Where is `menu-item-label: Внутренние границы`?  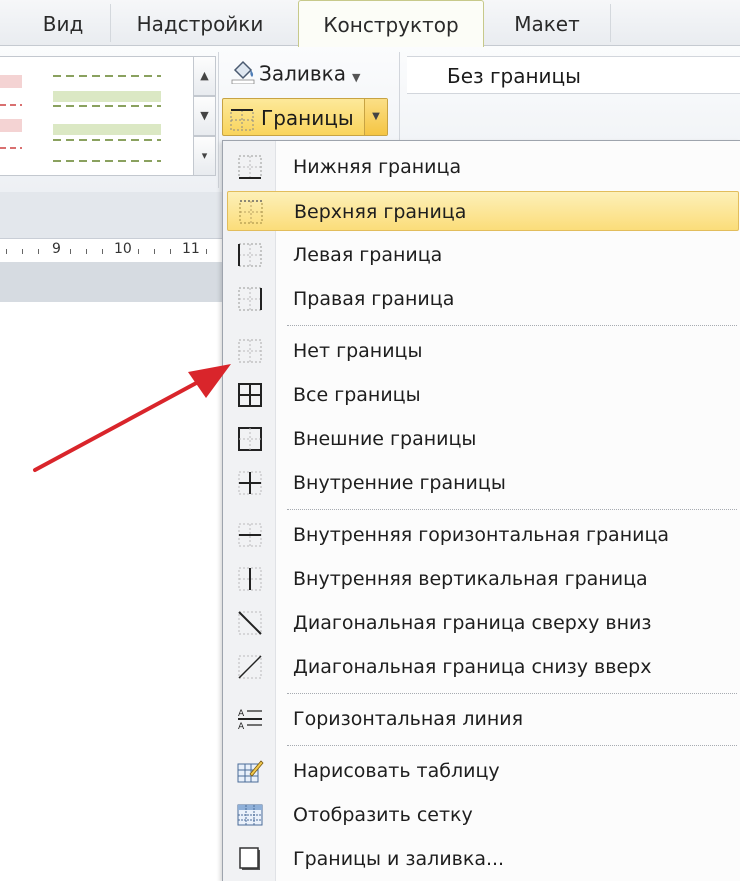 menu-item-label: Внутренние границы is located at coordinates (399, 483).